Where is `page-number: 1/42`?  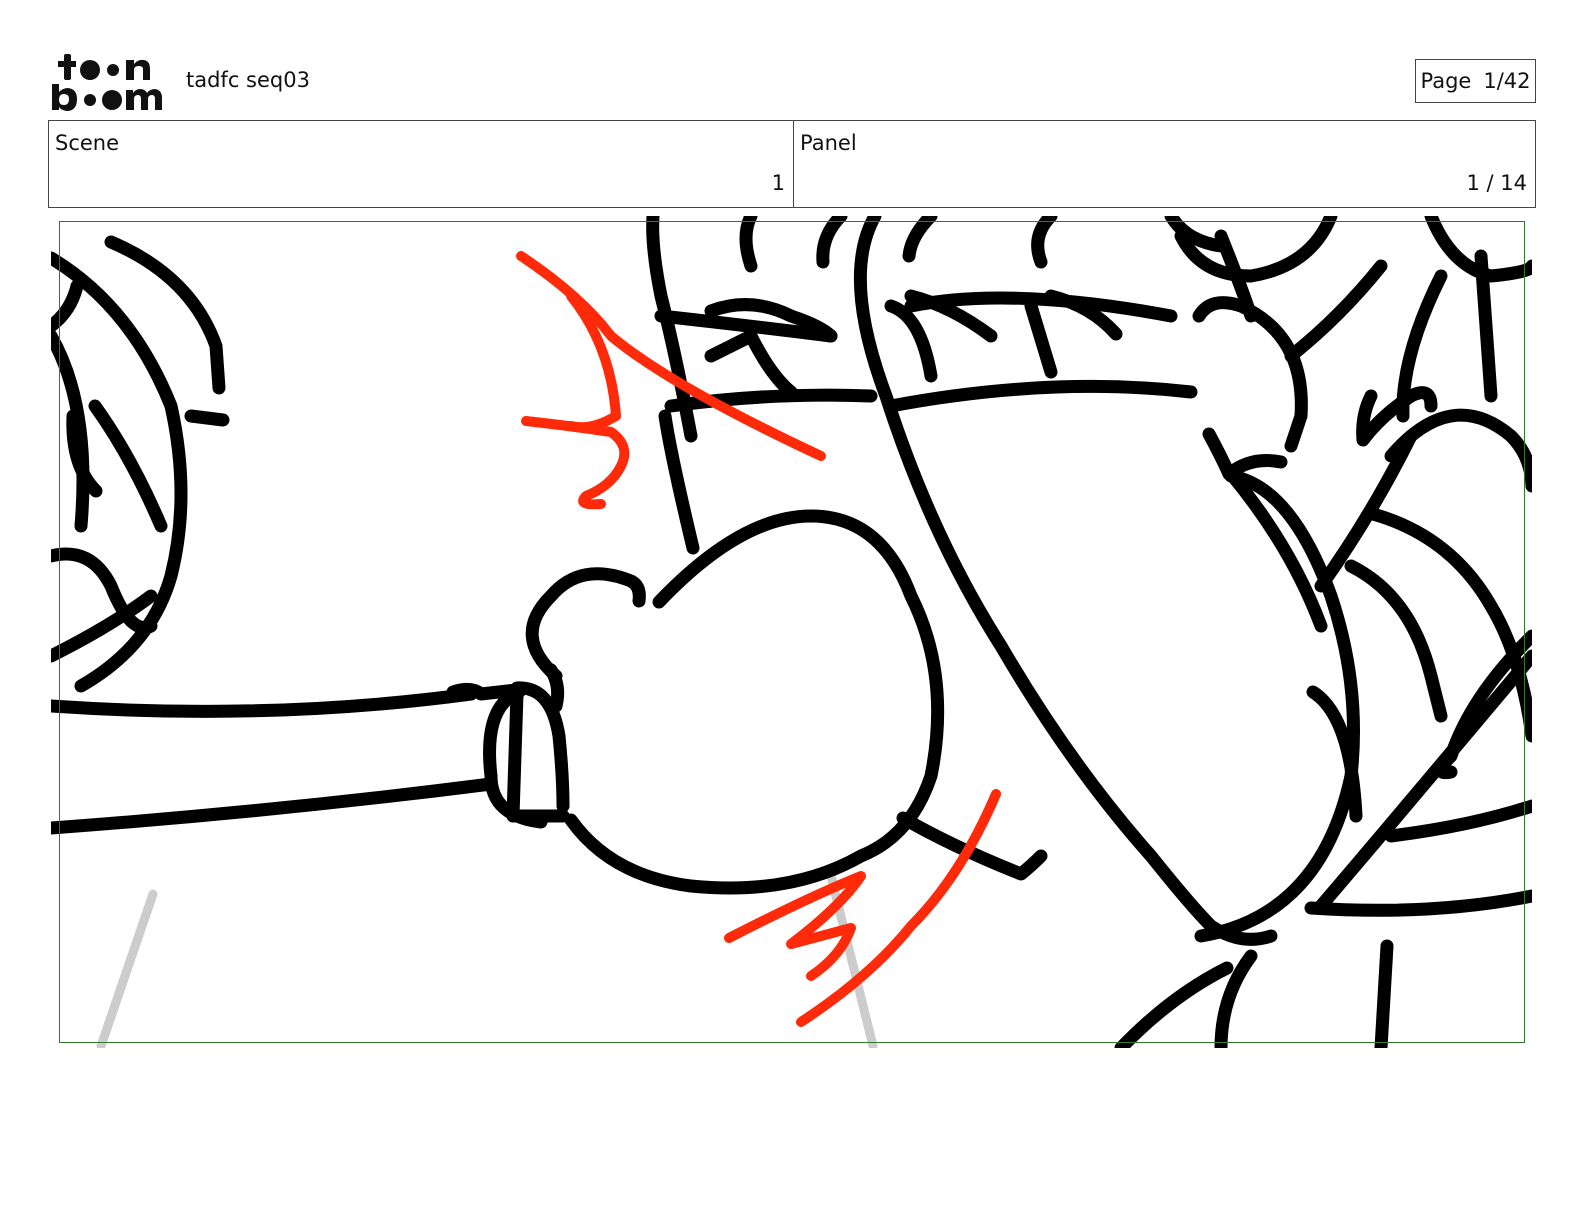
page-number: 1/42 is located at coordinates (1507, 81).